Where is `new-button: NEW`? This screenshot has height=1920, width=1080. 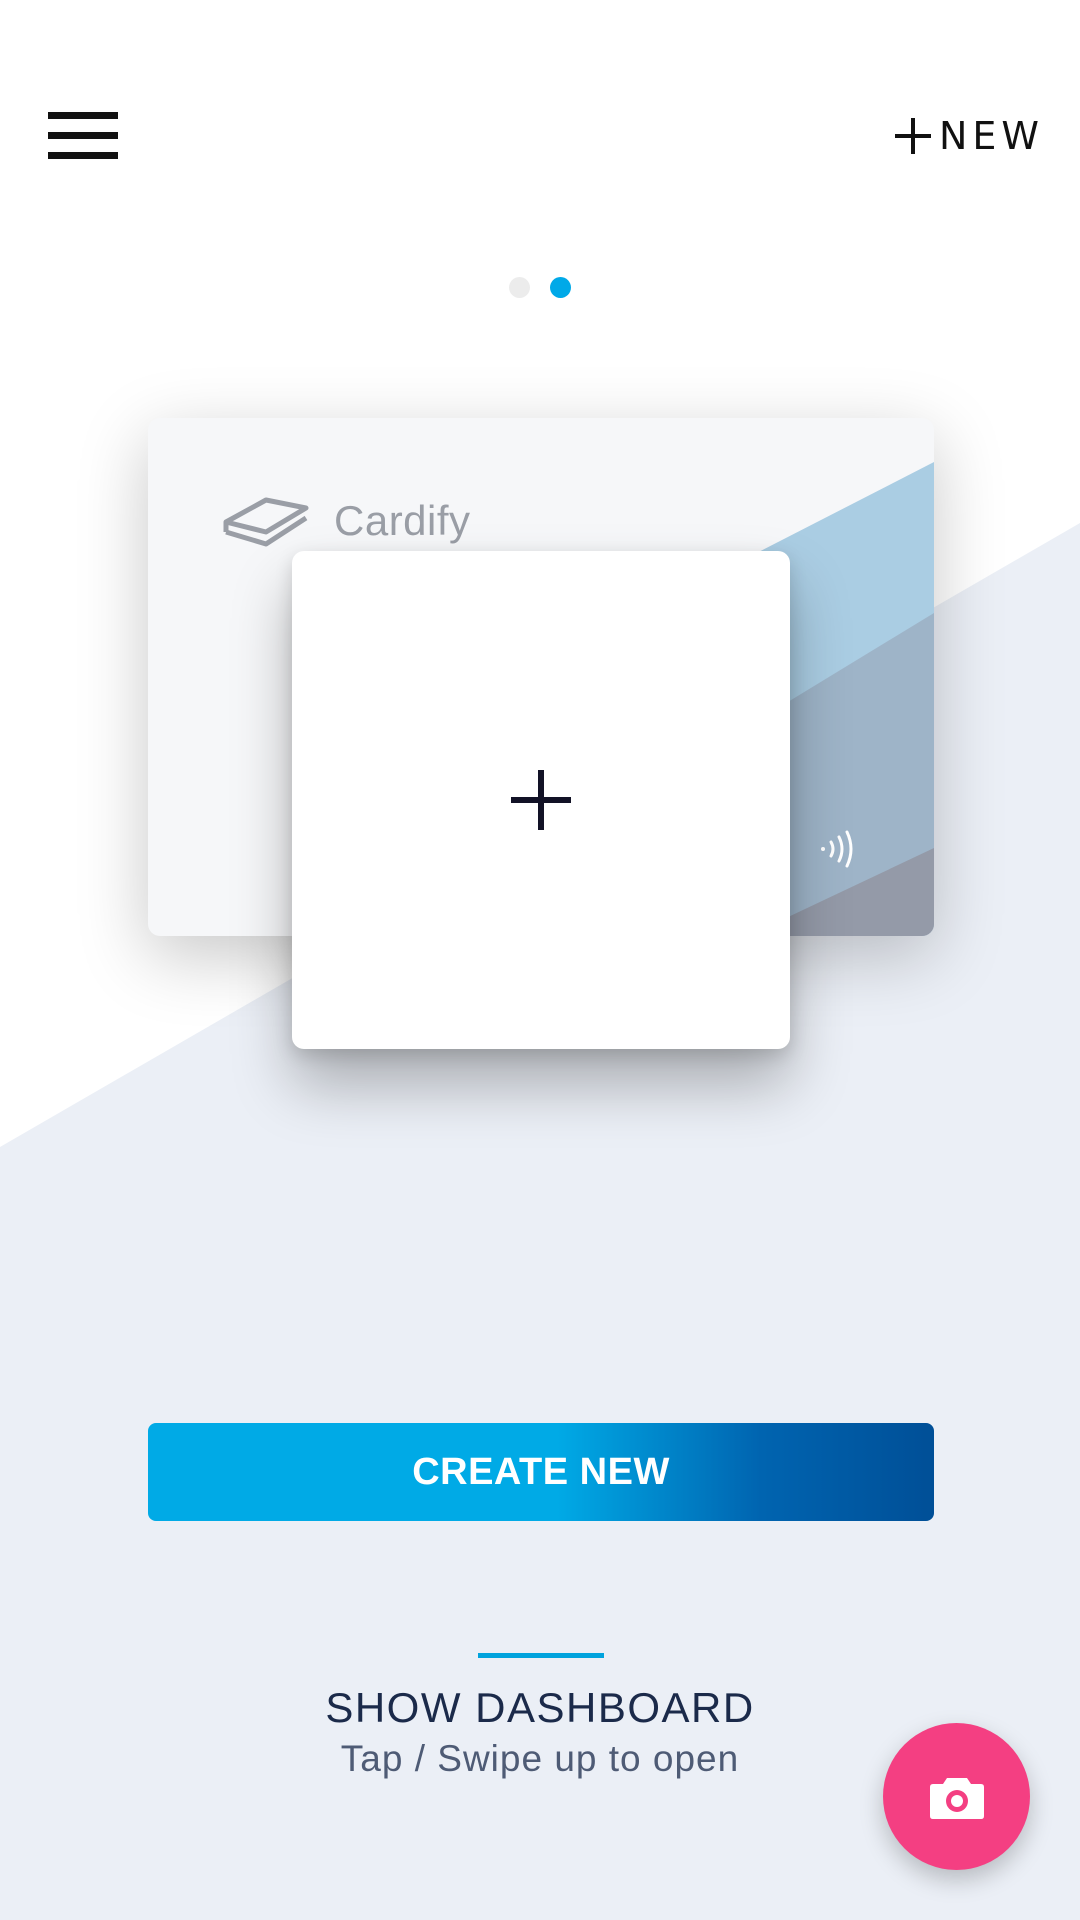 new-button: NEW is located at coordinates (969, 136).